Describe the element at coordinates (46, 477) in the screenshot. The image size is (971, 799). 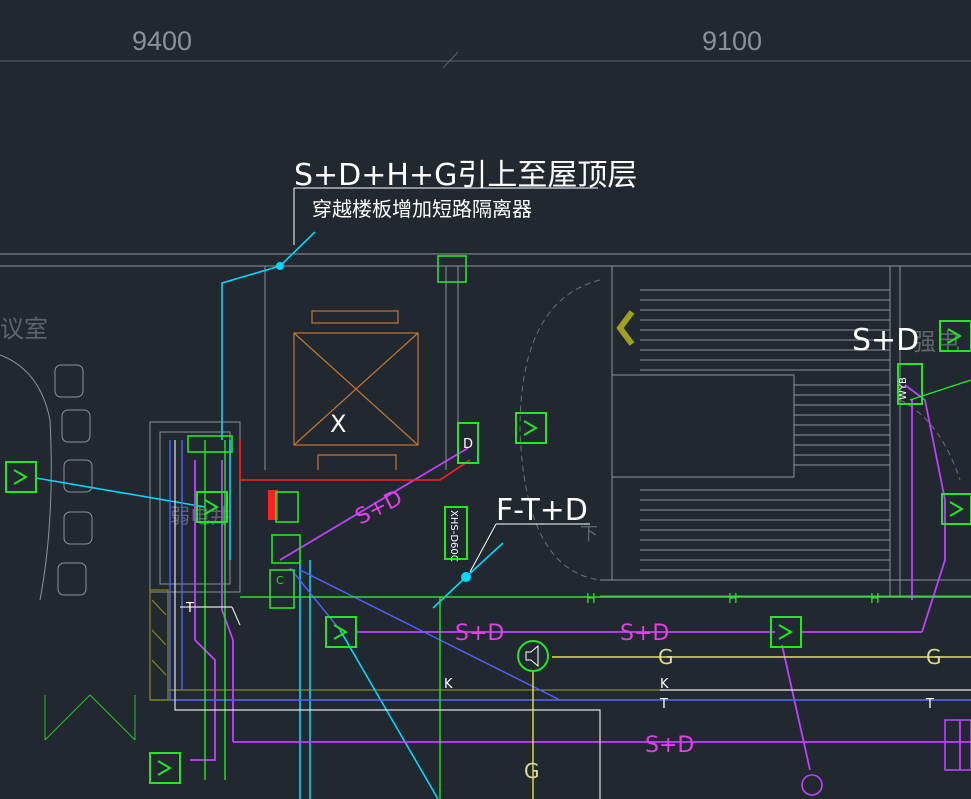
I see `meeting-chairs` at that location.